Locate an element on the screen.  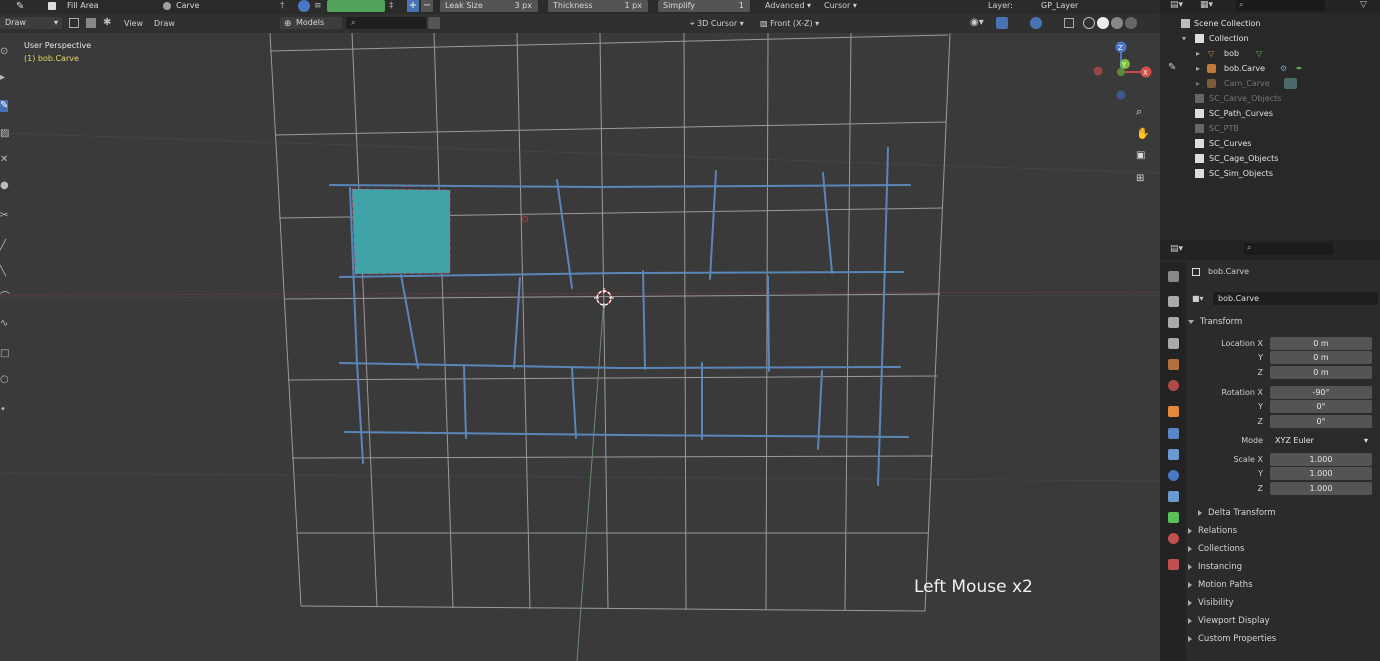
outliner-item-sc-carve-objects: SC_Carve_Objects is located at coordinates (1270, 98).